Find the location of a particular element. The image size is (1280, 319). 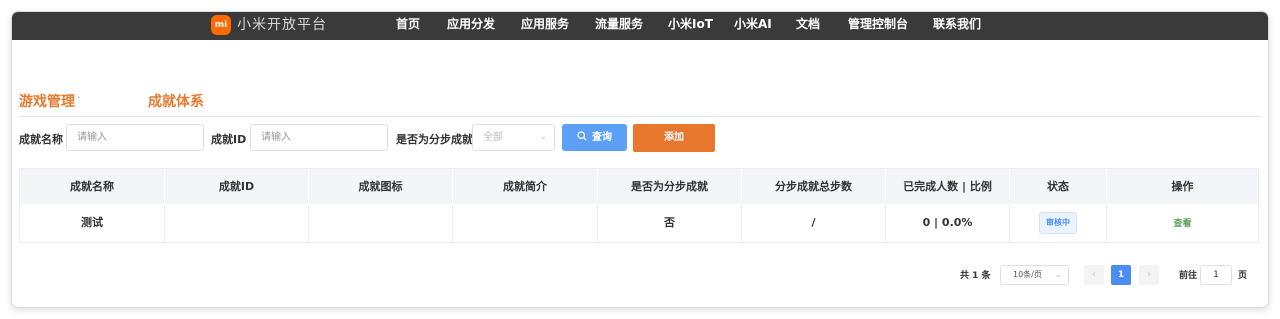

column-header-is-step: 是否为分步成就 is located at coordinates (670, 186).